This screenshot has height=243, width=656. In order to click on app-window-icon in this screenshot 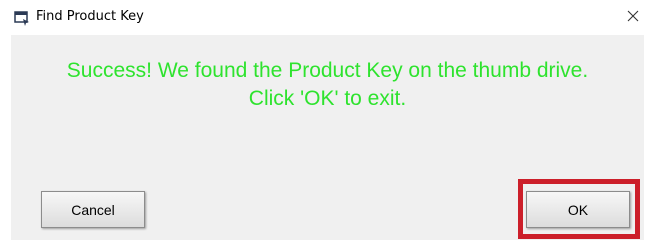, I will do `click(22, 18)`.